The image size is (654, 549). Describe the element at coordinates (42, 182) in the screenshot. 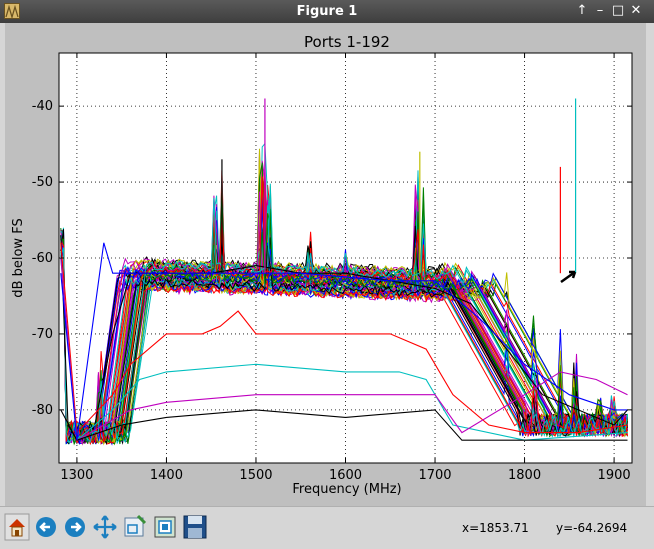

I see `y-tick-label: -50` at that location.